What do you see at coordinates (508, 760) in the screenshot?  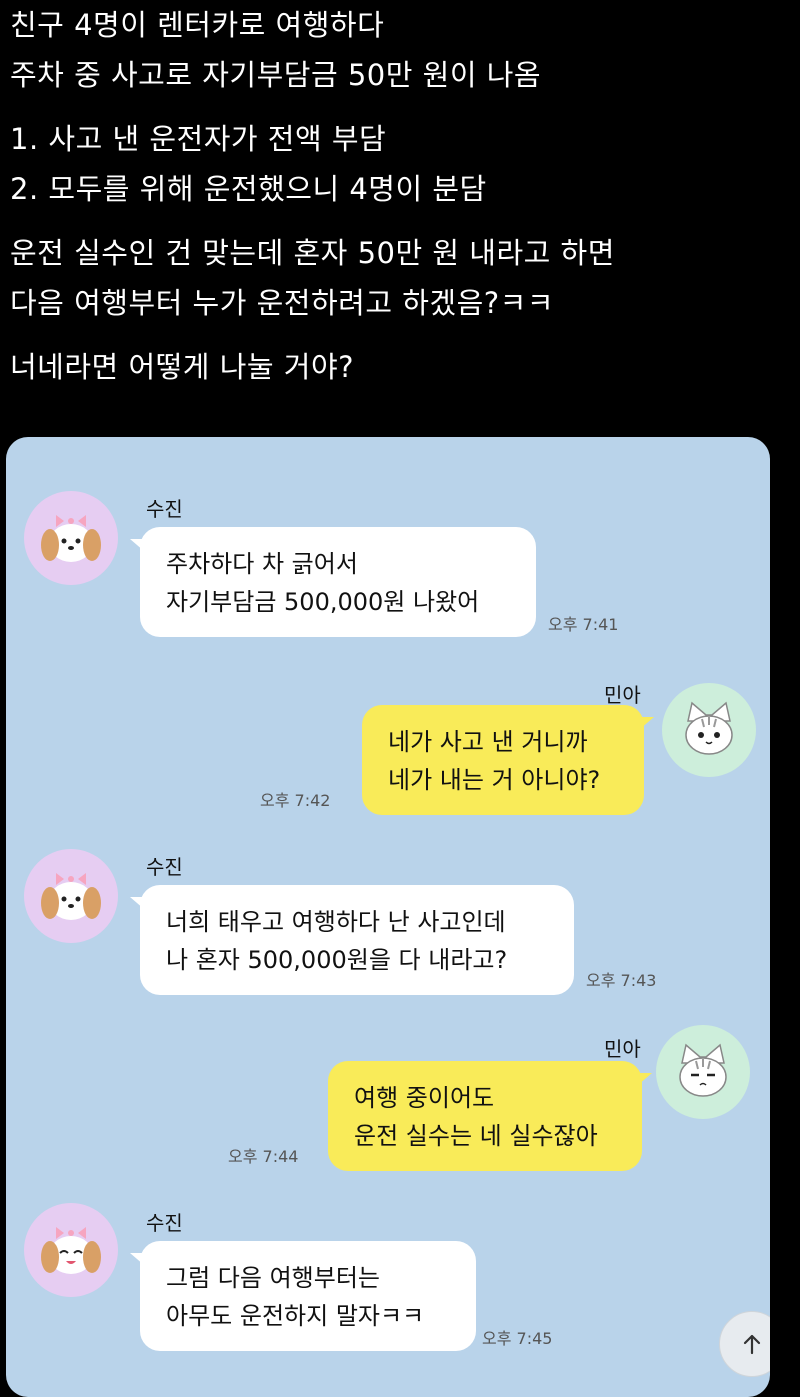 I see `message-bubble: 네가 사고 낸 거니까 네가 내는 거 아니야?` at bounding box center [508, 760].